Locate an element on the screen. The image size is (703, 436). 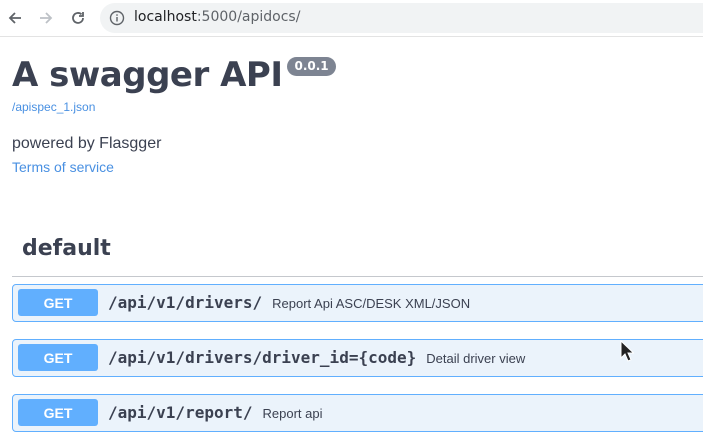
reload-icon is located at coordinates (78, 18).